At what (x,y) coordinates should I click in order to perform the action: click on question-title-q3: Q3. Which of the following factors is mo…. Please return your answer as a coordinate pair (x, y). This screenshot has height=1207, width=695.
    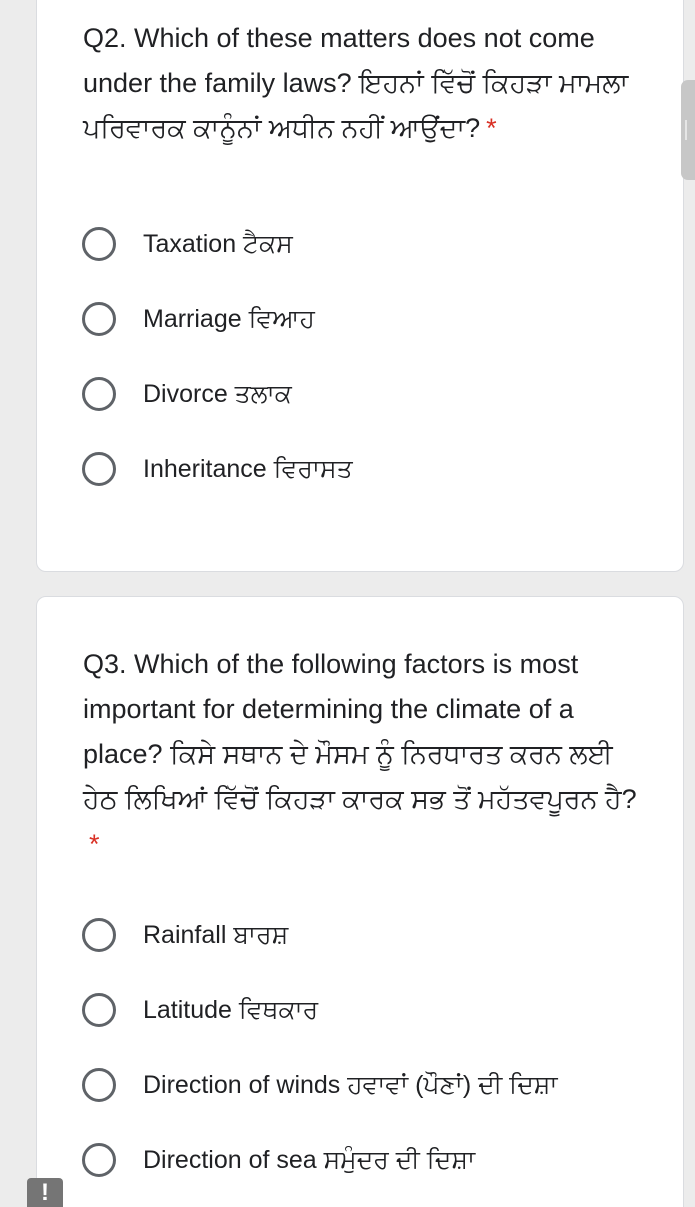
    Looking at the image, I should click on (360, 754).